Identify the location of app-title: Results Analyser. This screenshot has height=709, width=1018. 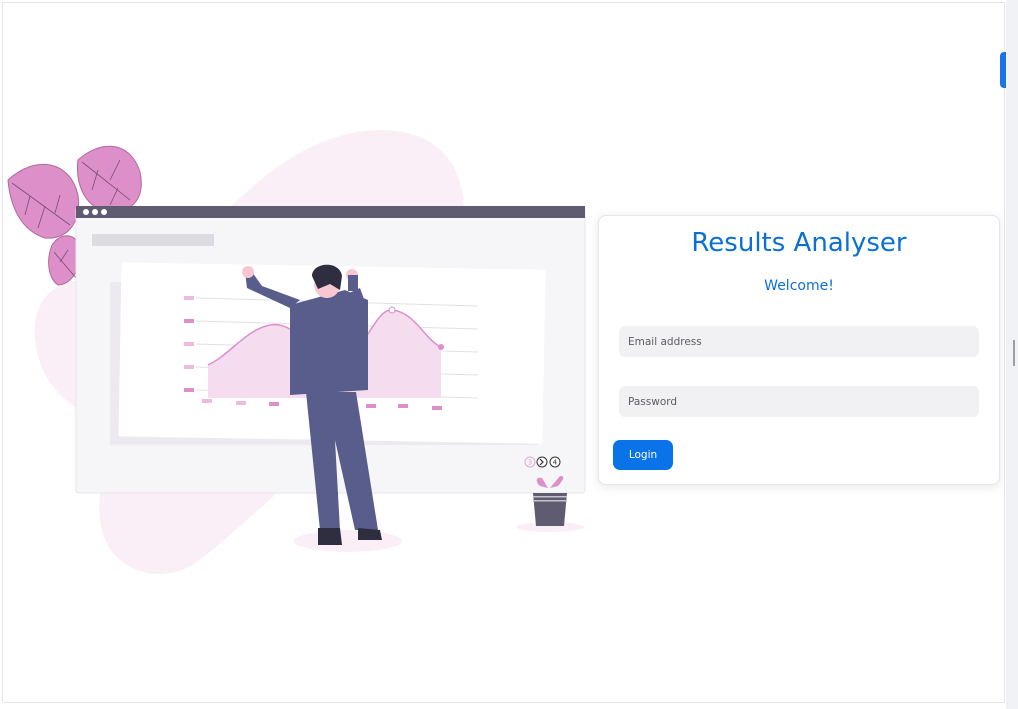
(799, 243).